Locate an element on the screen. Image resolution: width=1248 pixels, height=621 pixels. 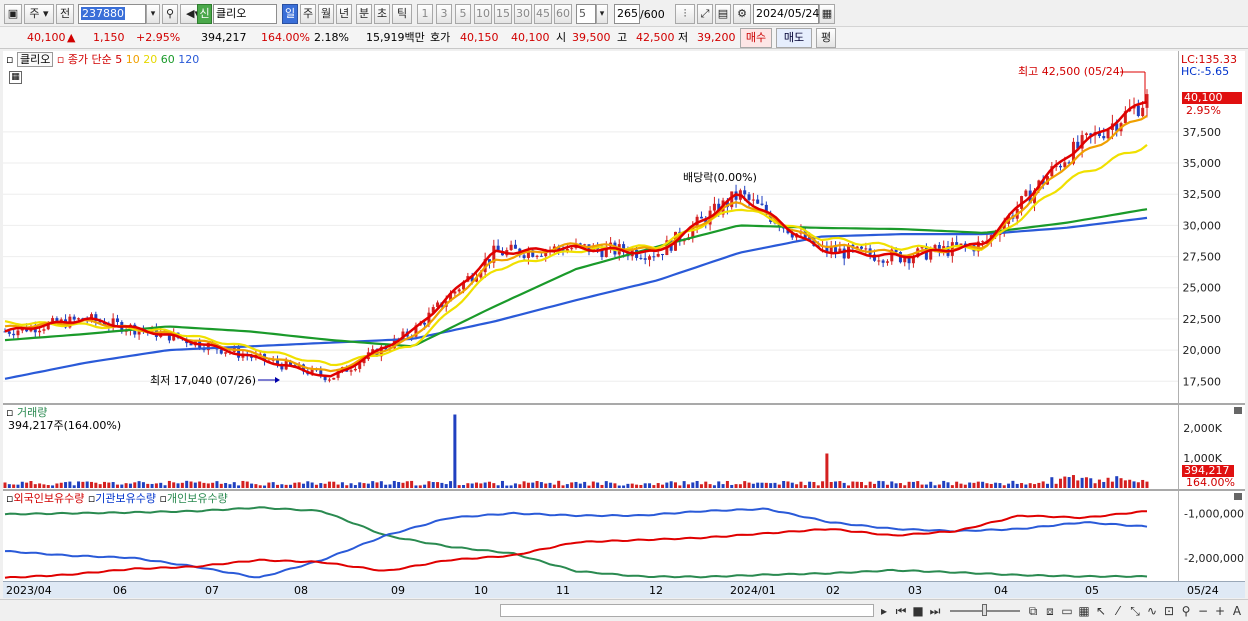
ma60-label: 60 is located at coordinates (168, 59).